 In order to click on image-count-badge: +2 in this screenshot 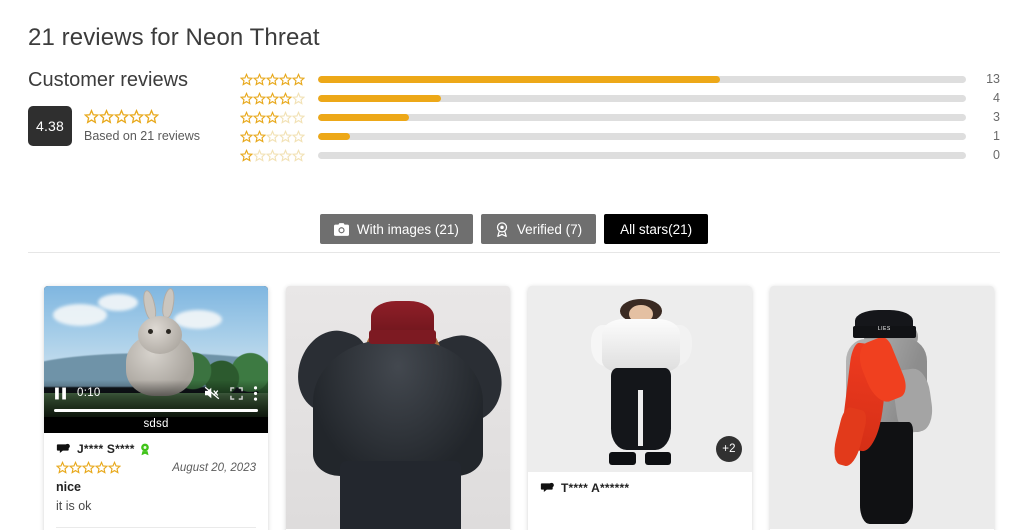, I will do `click(729, 449)`.